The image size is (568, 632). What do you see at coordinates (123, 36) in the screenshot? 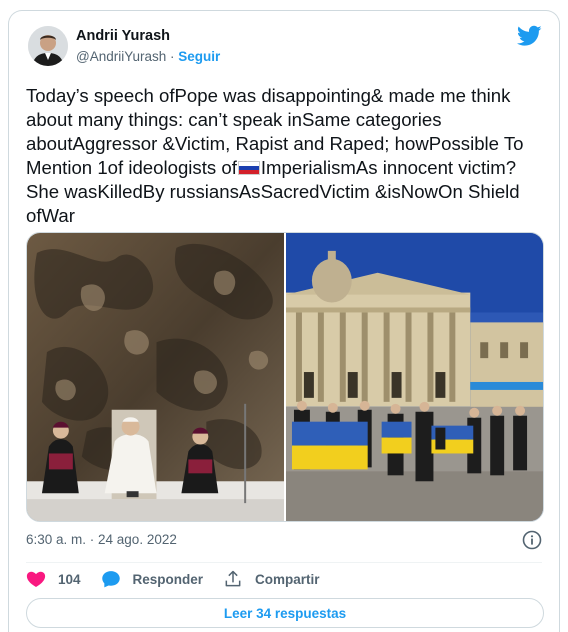
I see `author-name: Andrii Yurash` at bounding box center [123, 36].